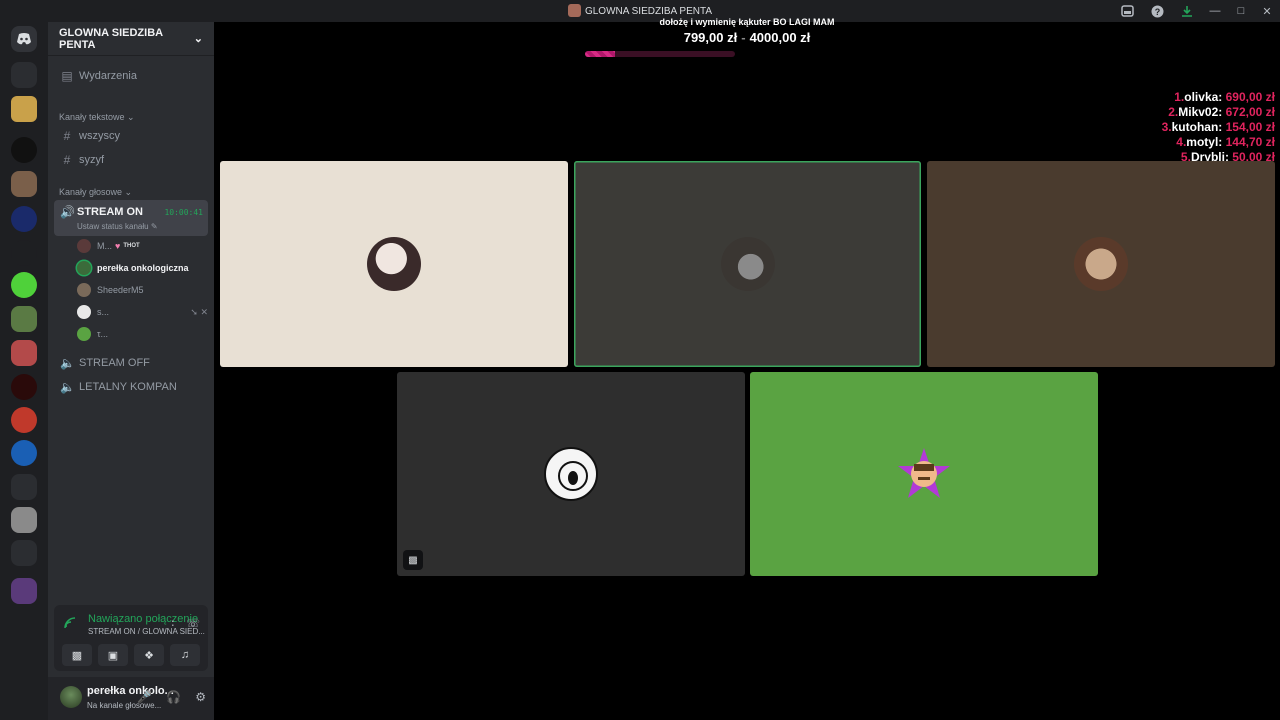 This screenshot has width=1280, height=720. Describe the element at coordinates (640, 10) in the screenshot. I see `window-title: GLOWNA SIEDZIBA PENTA` at that location.